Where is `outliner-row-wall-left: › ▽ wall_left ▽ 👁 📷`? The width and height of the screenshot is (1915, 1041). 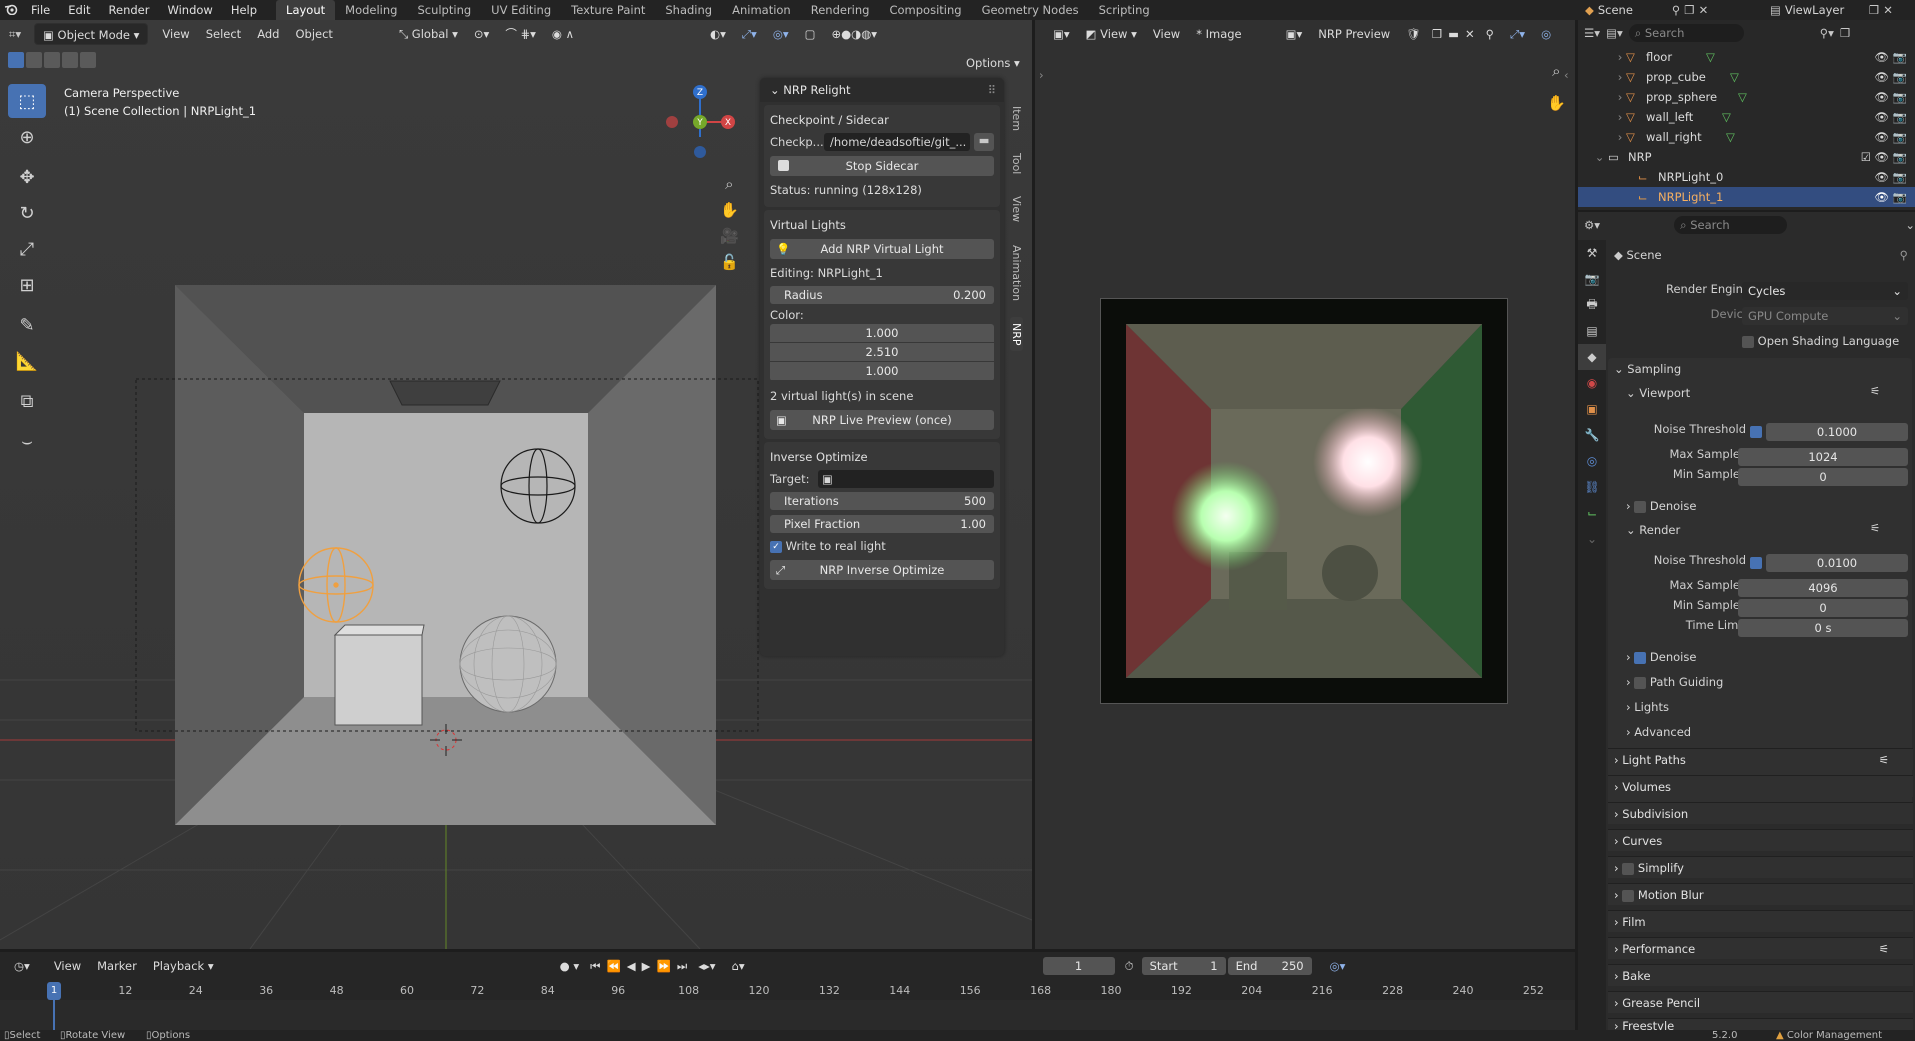 outliner-row-wall-left: › ▽ wall_left ▽ 👁 📷 is located at coordinates (1746, 117).